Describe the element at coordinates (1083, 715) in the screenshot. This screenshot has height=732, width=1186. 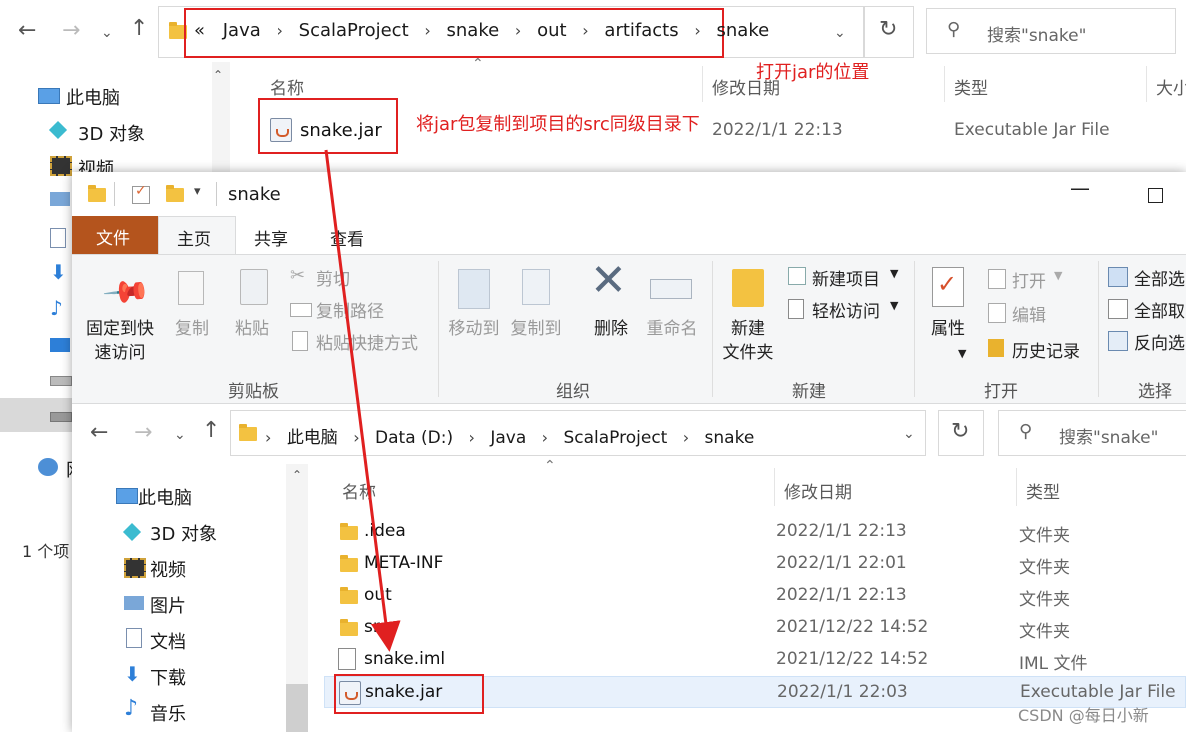
I see `csdn-watermark: CSDN @每日小新` at that location.